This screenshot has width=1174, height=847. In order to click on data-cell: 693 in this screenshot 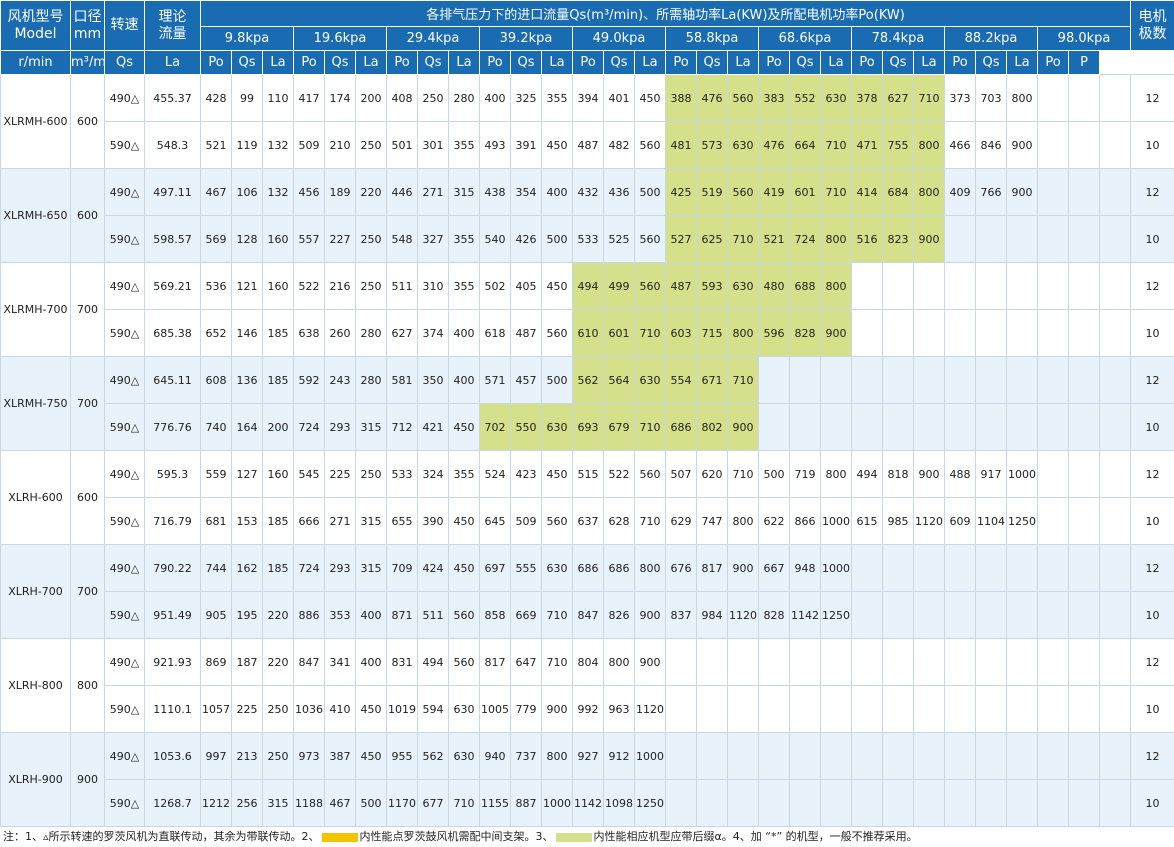, I will do `click(588, 427)`.